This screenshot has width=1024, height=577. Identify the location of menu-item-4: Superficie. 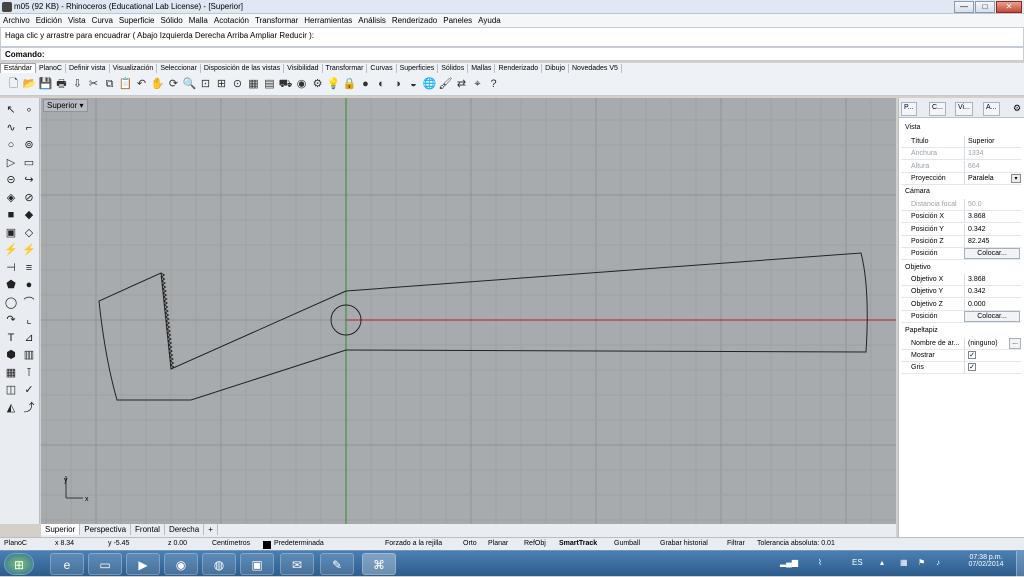
(137, 19).